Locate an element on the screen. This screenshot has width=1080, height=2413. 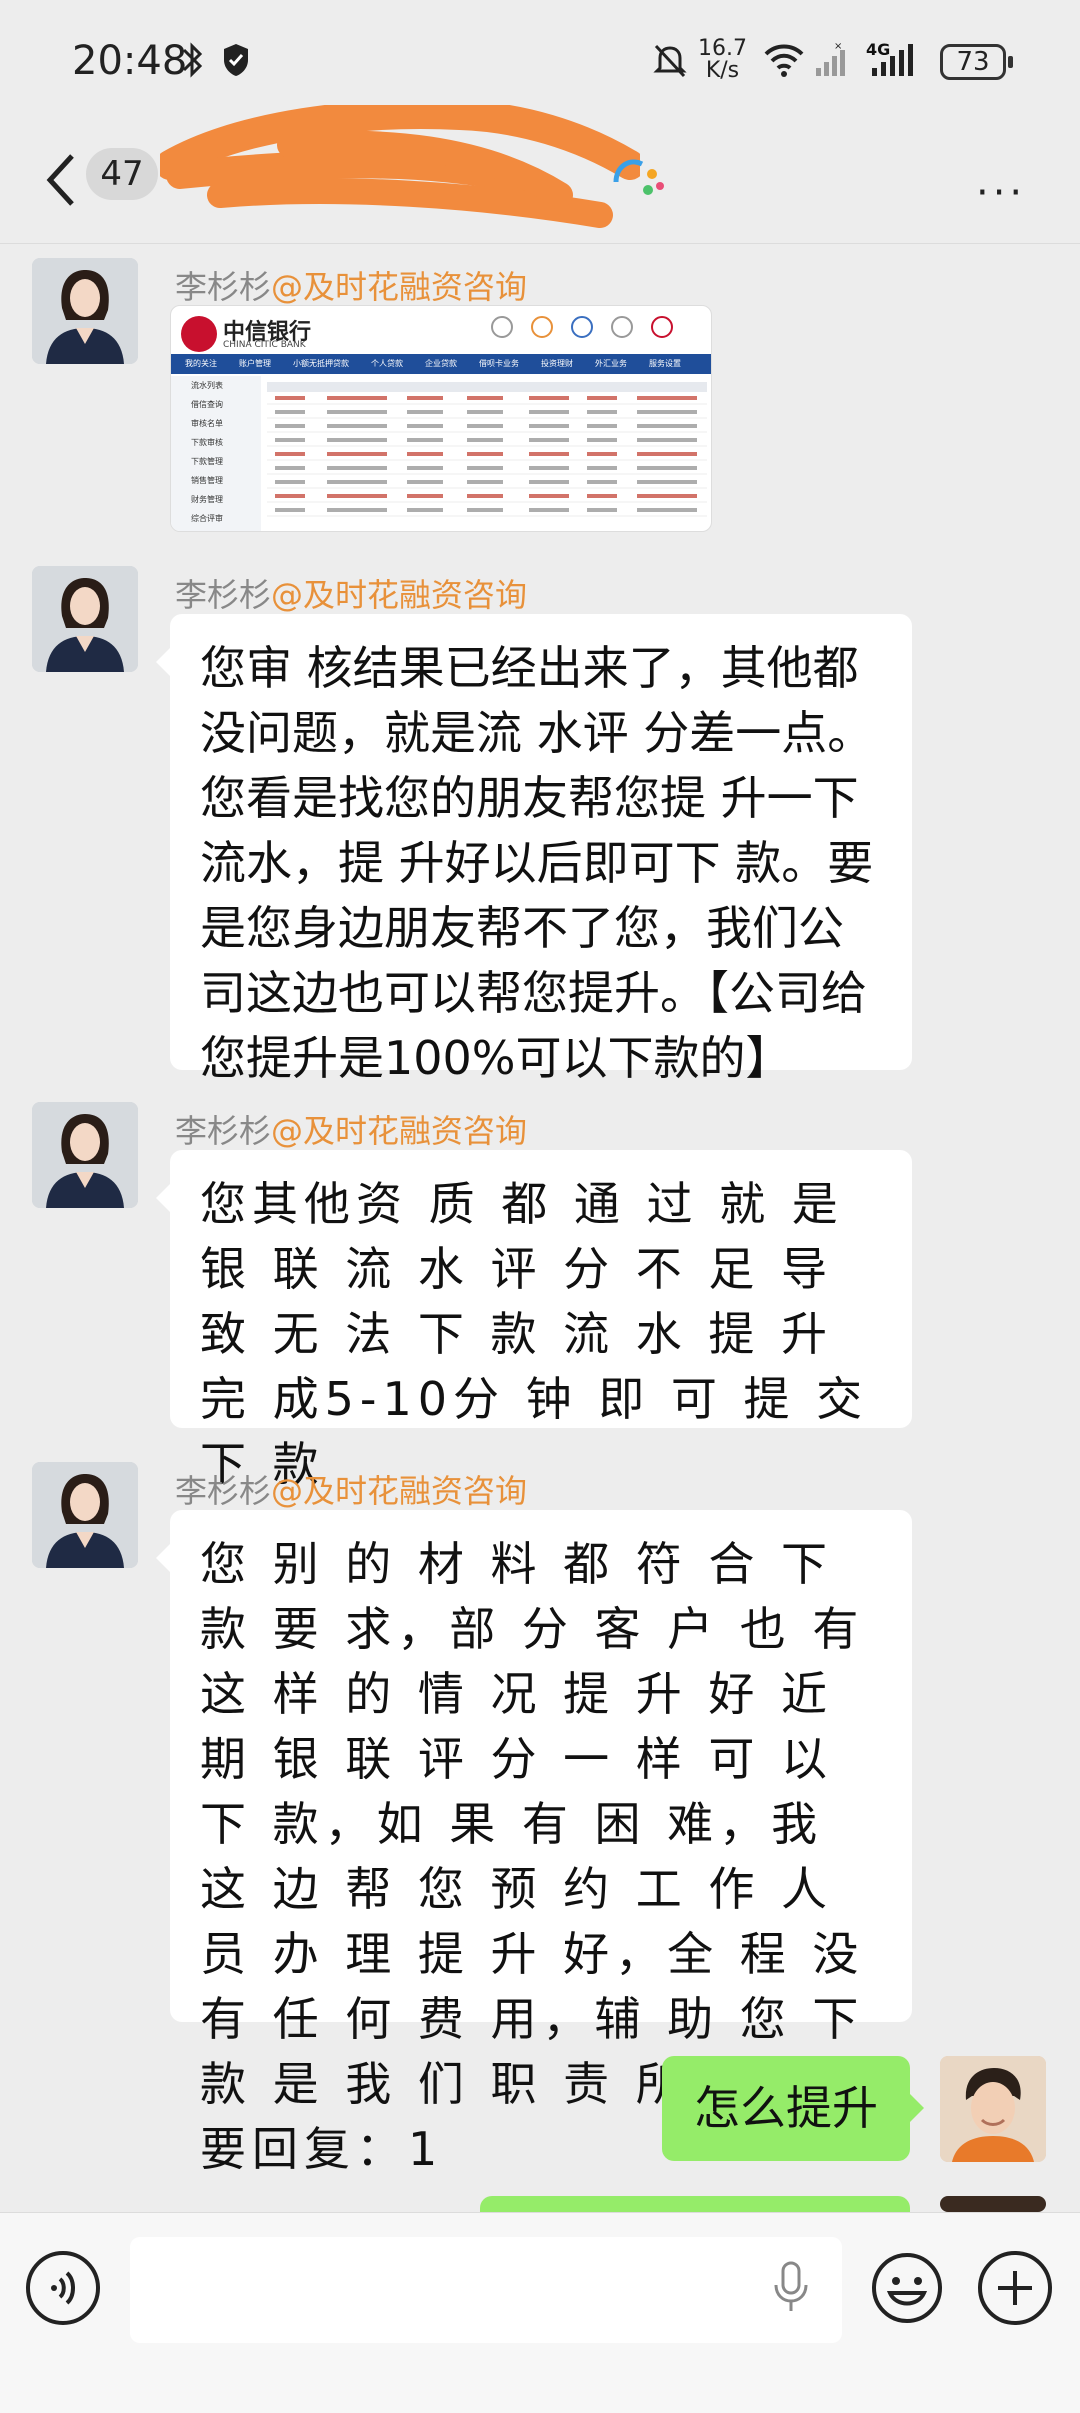
unread-count-badge: 47 is located at coordinates (122, 174).